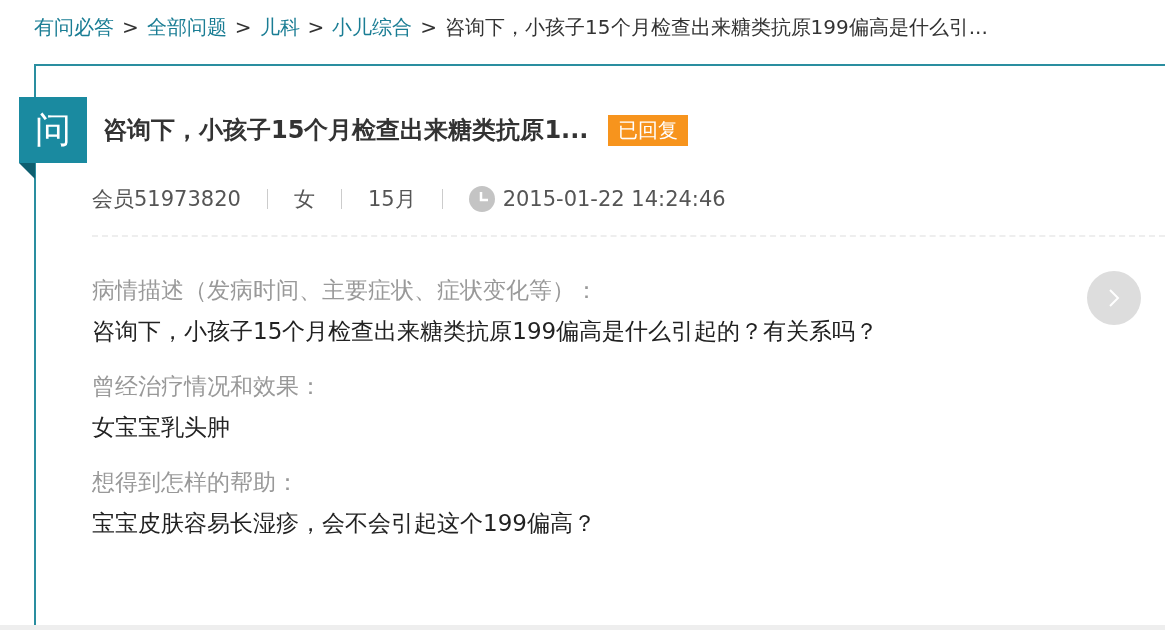 This screenshot has width=1165, height=630. Describe the element at coordinates (207, 386) in the screenshot. I see `section-label: 曾经治疗情况和效果：` at that location.